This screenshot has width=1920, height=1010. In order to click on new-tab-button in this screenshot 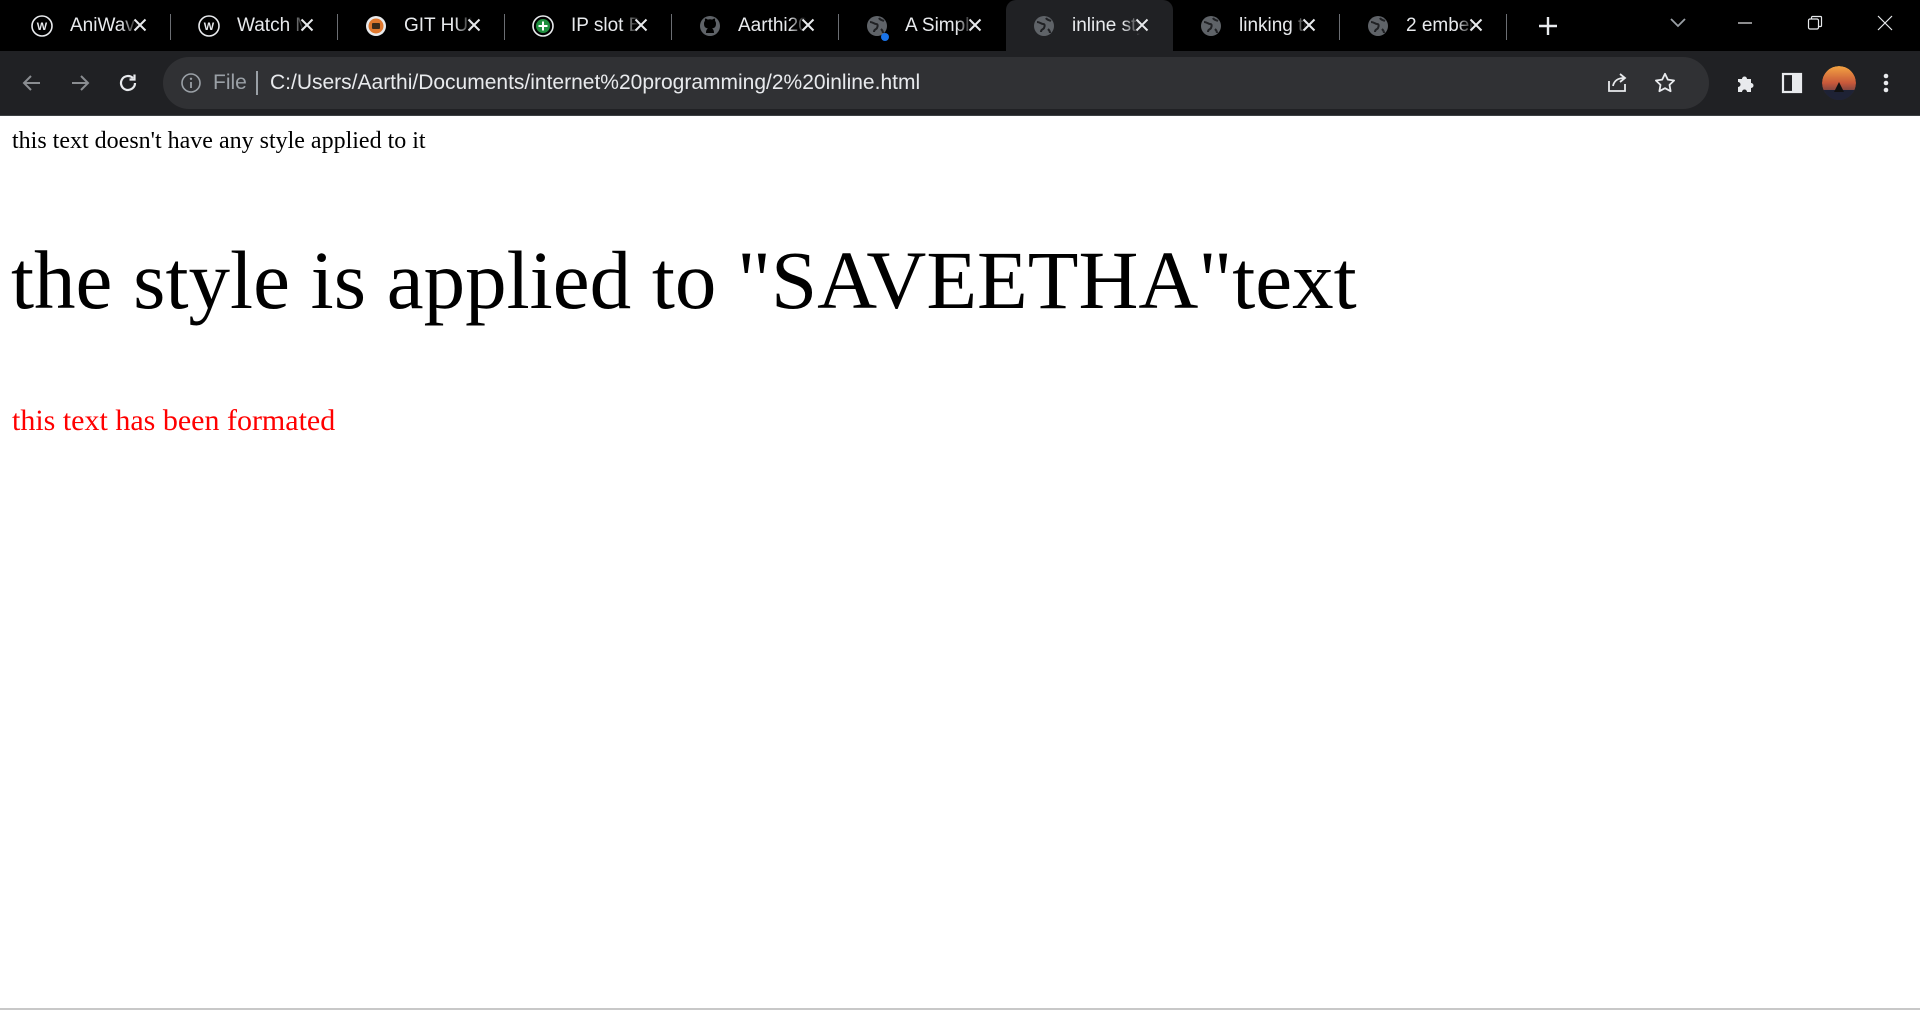, I will do `click(1548, 25)`.